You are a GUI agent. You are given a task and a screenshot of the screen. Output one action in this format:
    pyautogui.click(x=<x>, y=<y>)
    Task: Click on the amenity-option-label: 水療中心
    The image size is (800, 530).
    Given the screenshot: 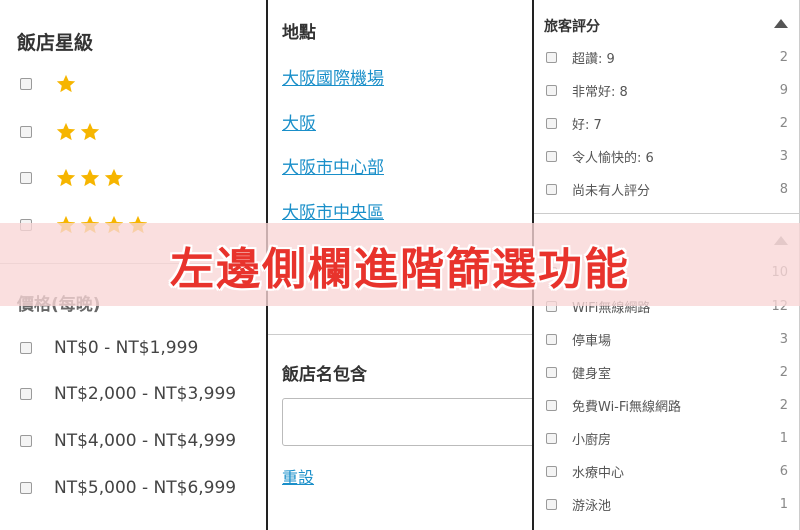 What is the action you would take?
    pyautogui.click(x=598, y=473)
    